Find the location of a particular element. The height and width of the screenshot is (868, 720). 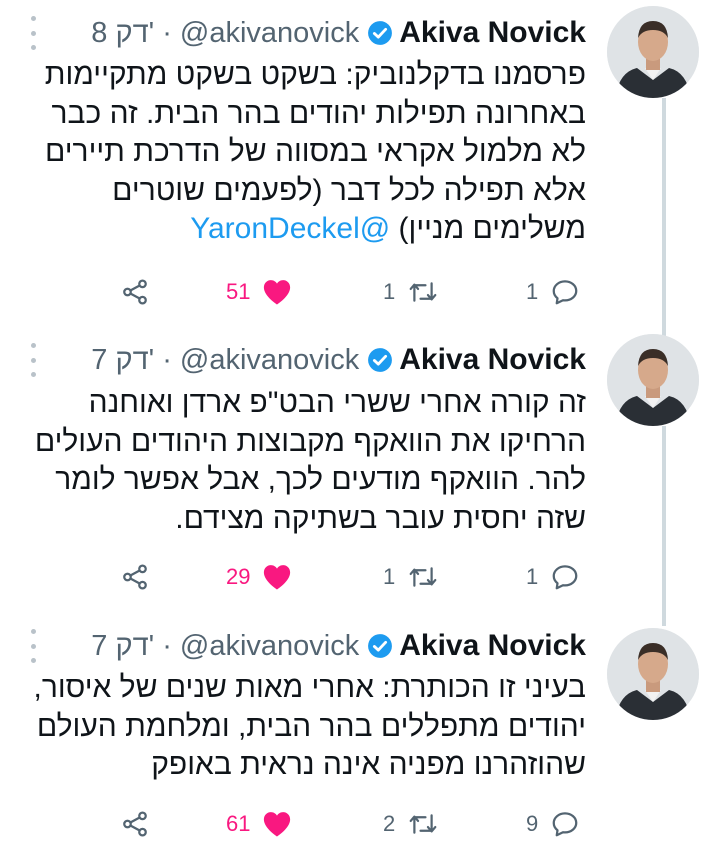

text-line: יהודים מתפללים בהר הבית, ומלחמת העולם is located at coordinates (311, 726).